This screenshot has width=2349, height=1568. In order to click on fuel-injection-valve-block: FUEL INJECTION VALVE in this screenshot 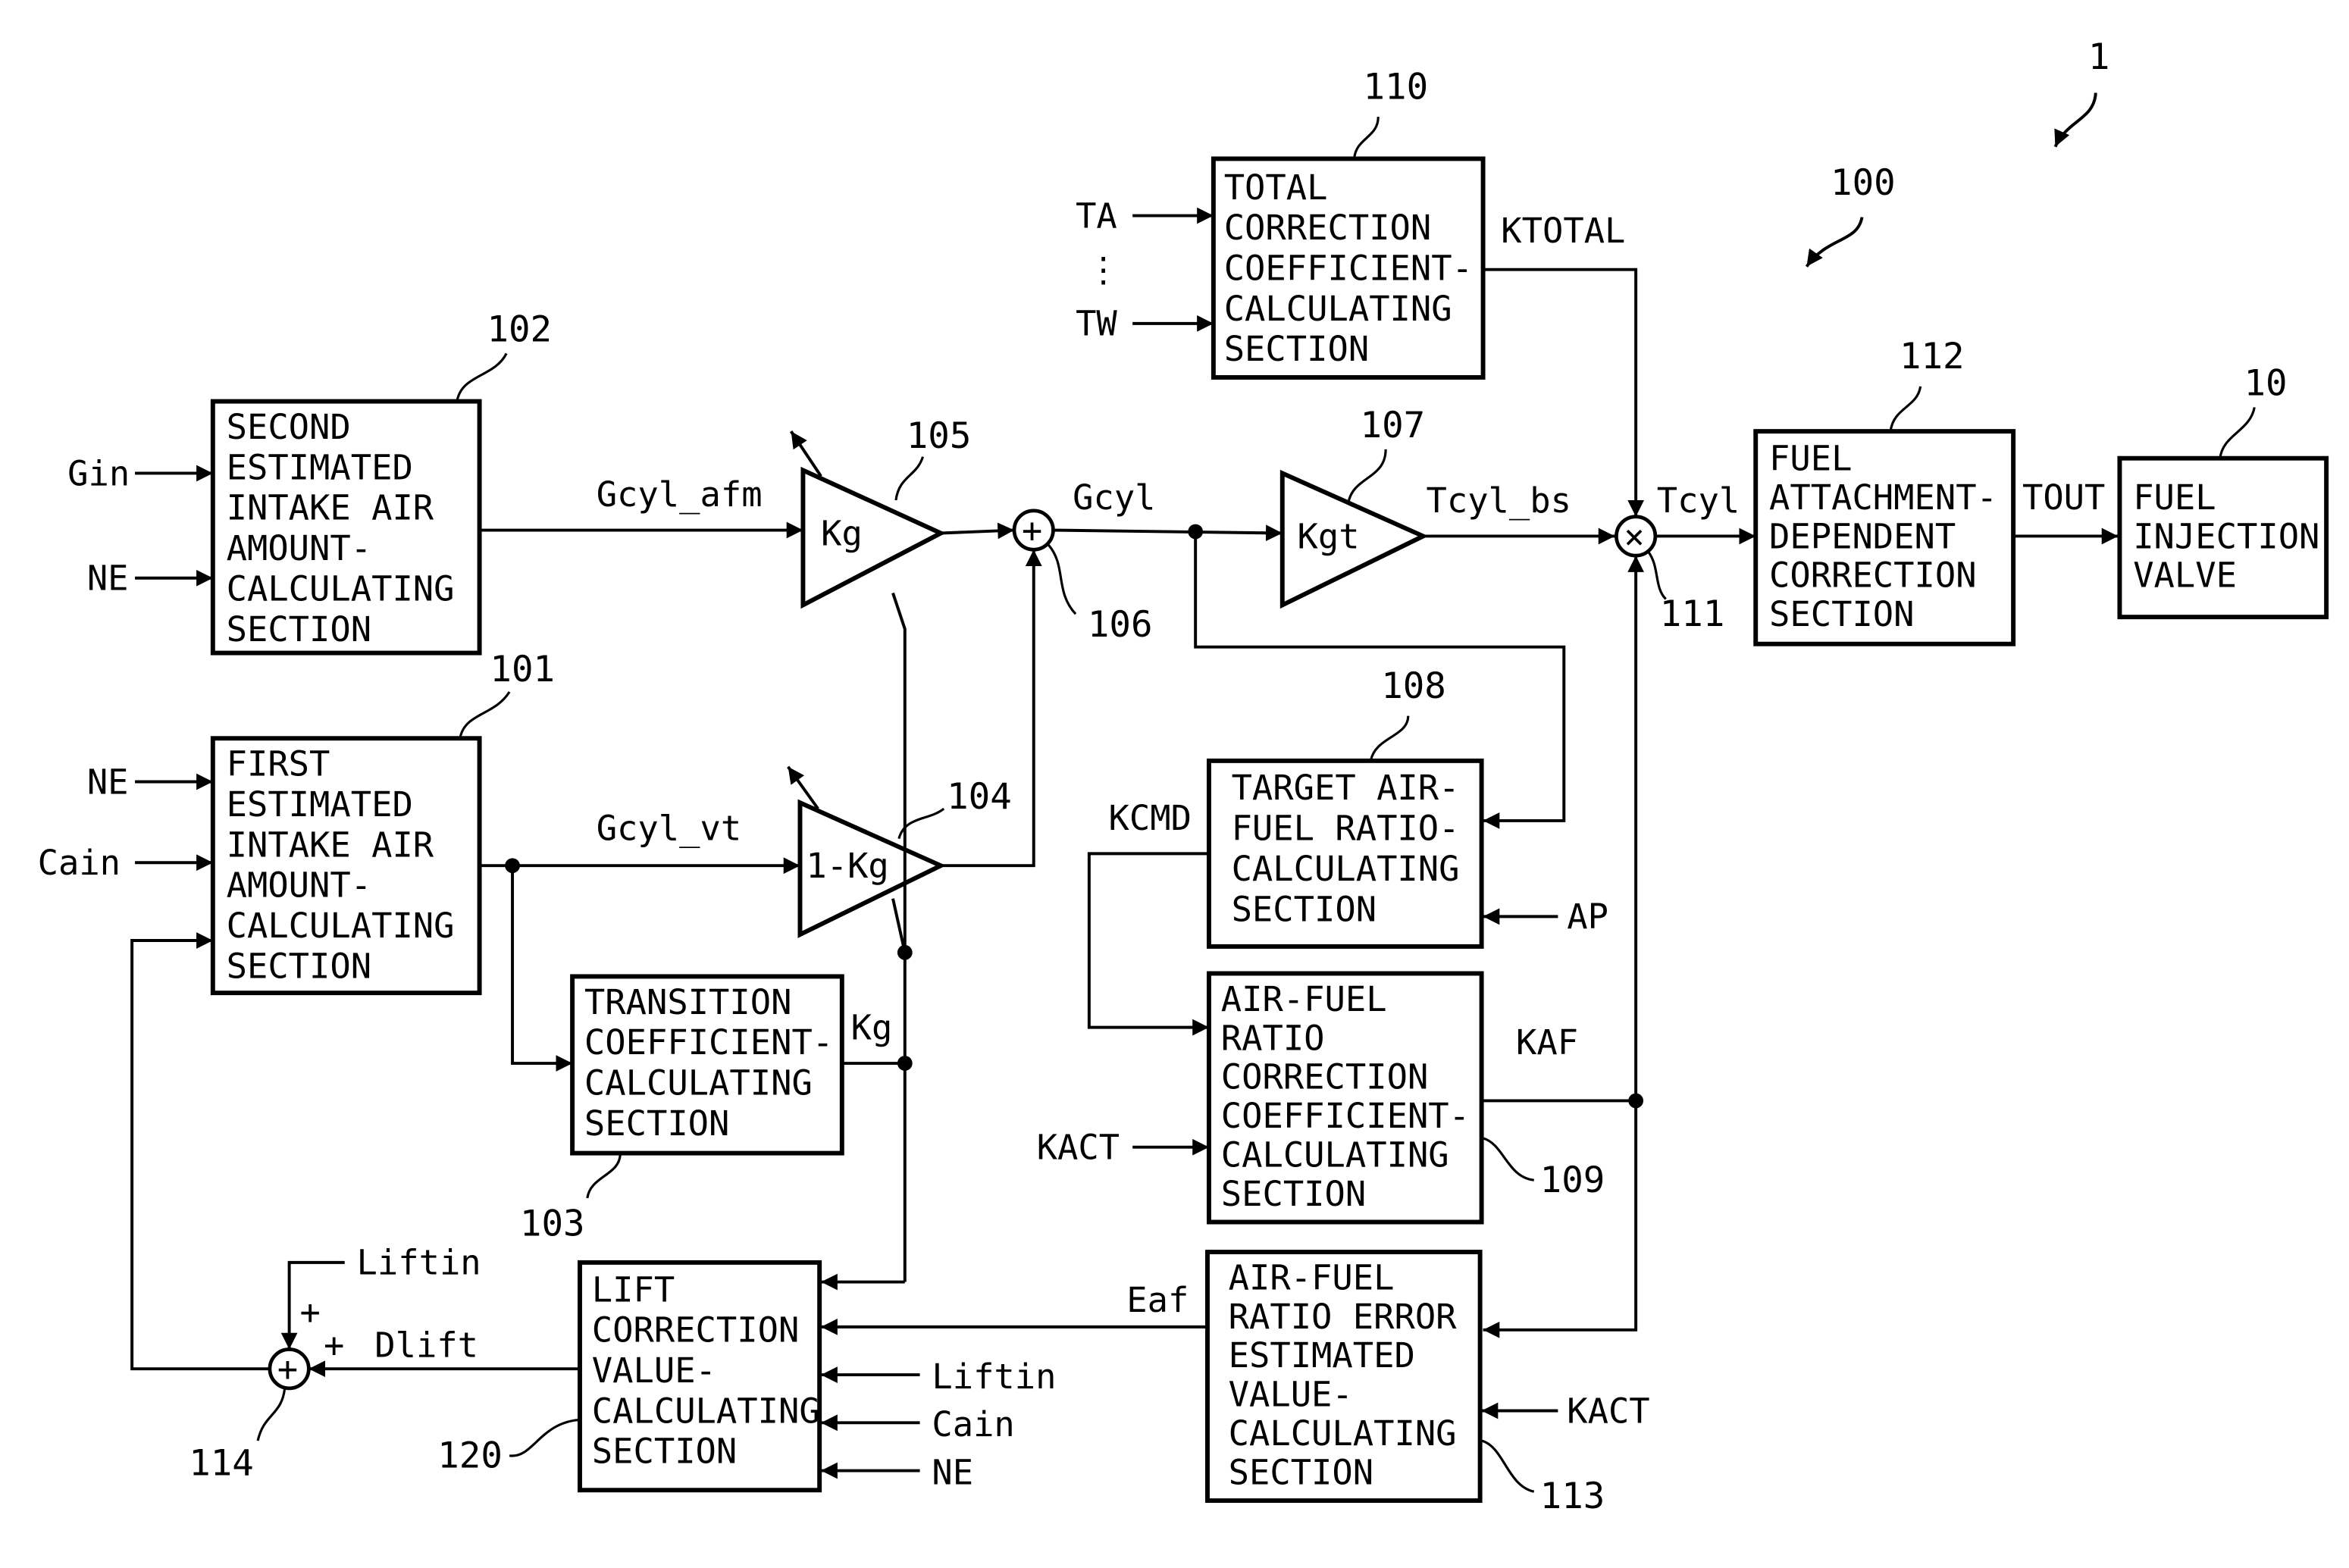, I will do `click(2223, 537)`.